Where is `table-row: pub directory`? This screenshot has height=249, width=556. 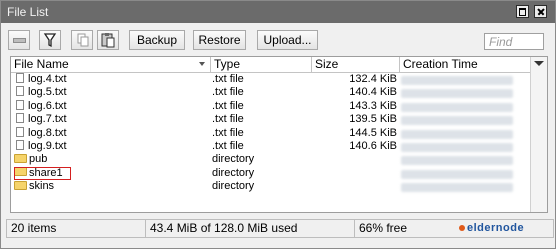
table-row: pub directory is located at coordinates (270, 159).